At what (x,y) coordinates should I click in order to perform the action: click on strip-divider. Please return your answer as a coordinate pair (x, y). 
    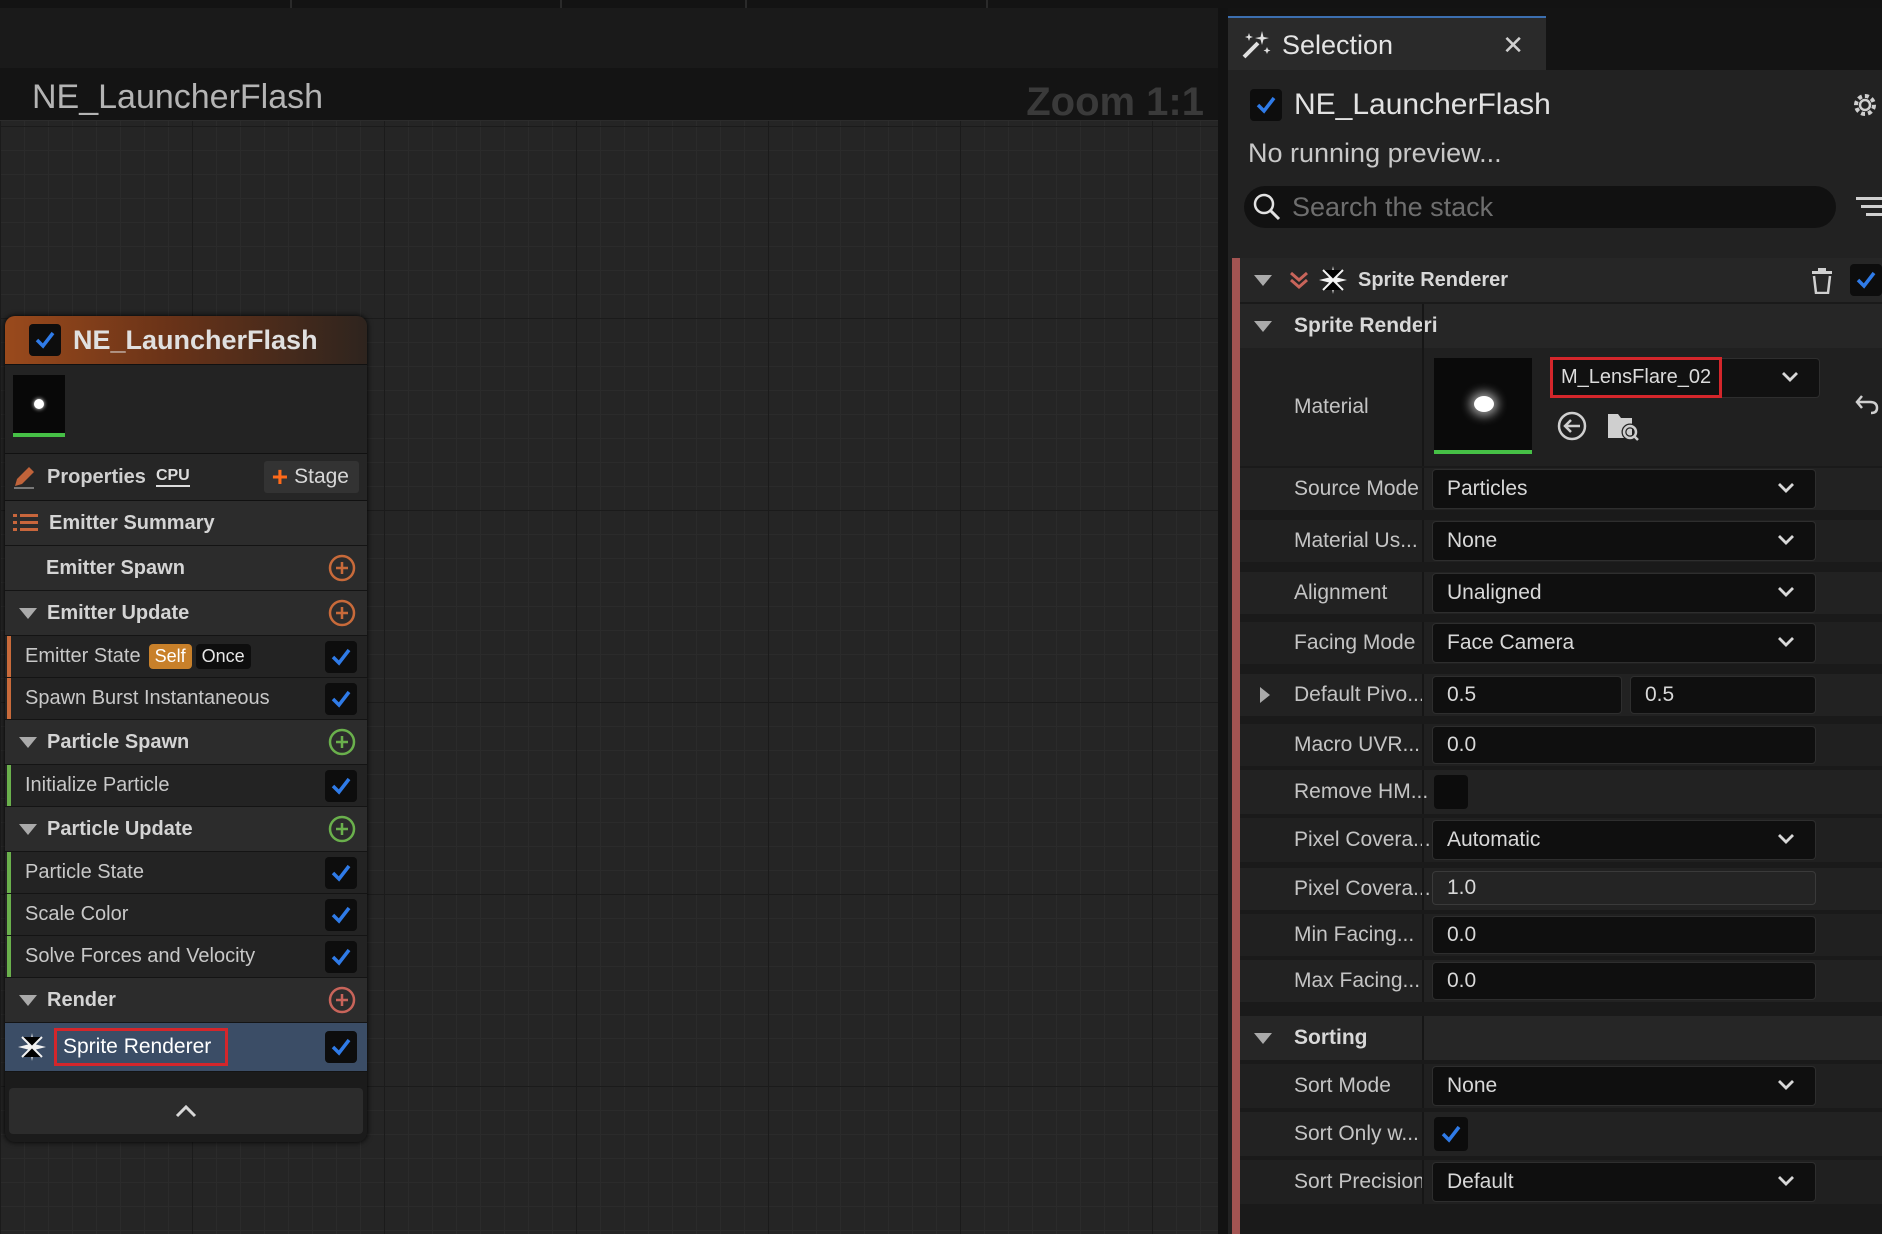
    Looking at the image, I should click on (987, 4).